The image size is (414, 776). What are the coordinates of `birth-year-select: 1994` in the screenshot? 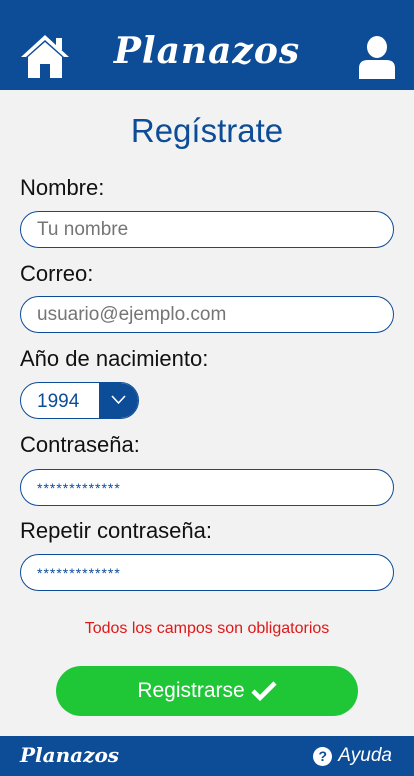 It's located at (79, 400).